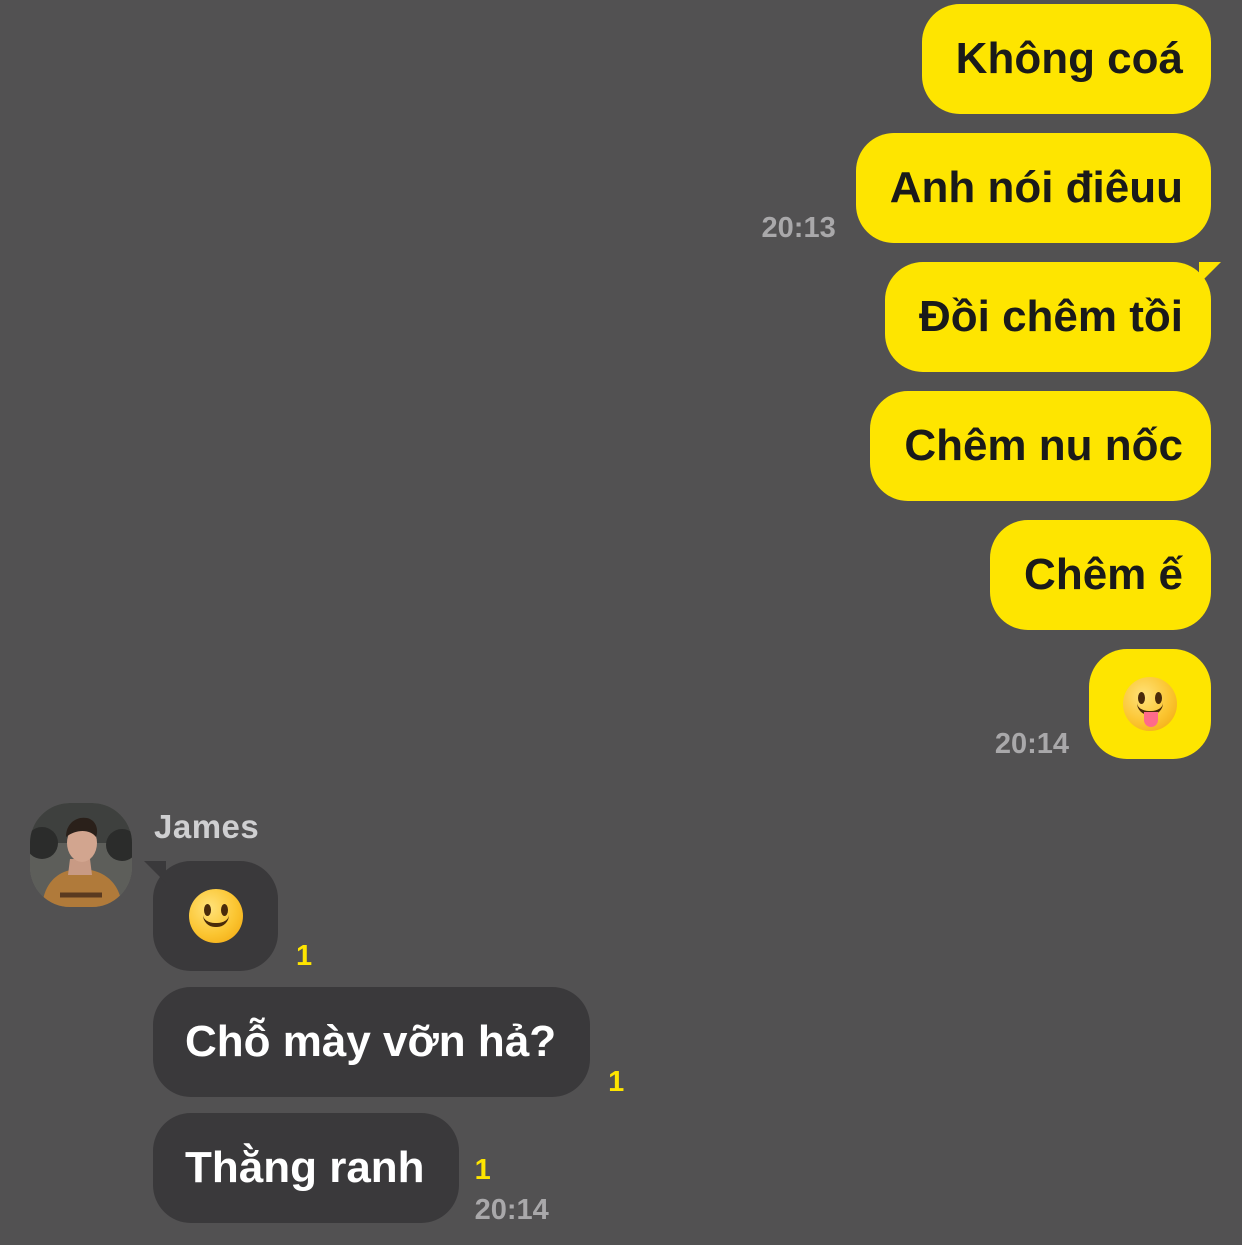 This screenshot has height=1245, width=1242. I want to click on slightly-smiling-face-icon, so click(215, 916).